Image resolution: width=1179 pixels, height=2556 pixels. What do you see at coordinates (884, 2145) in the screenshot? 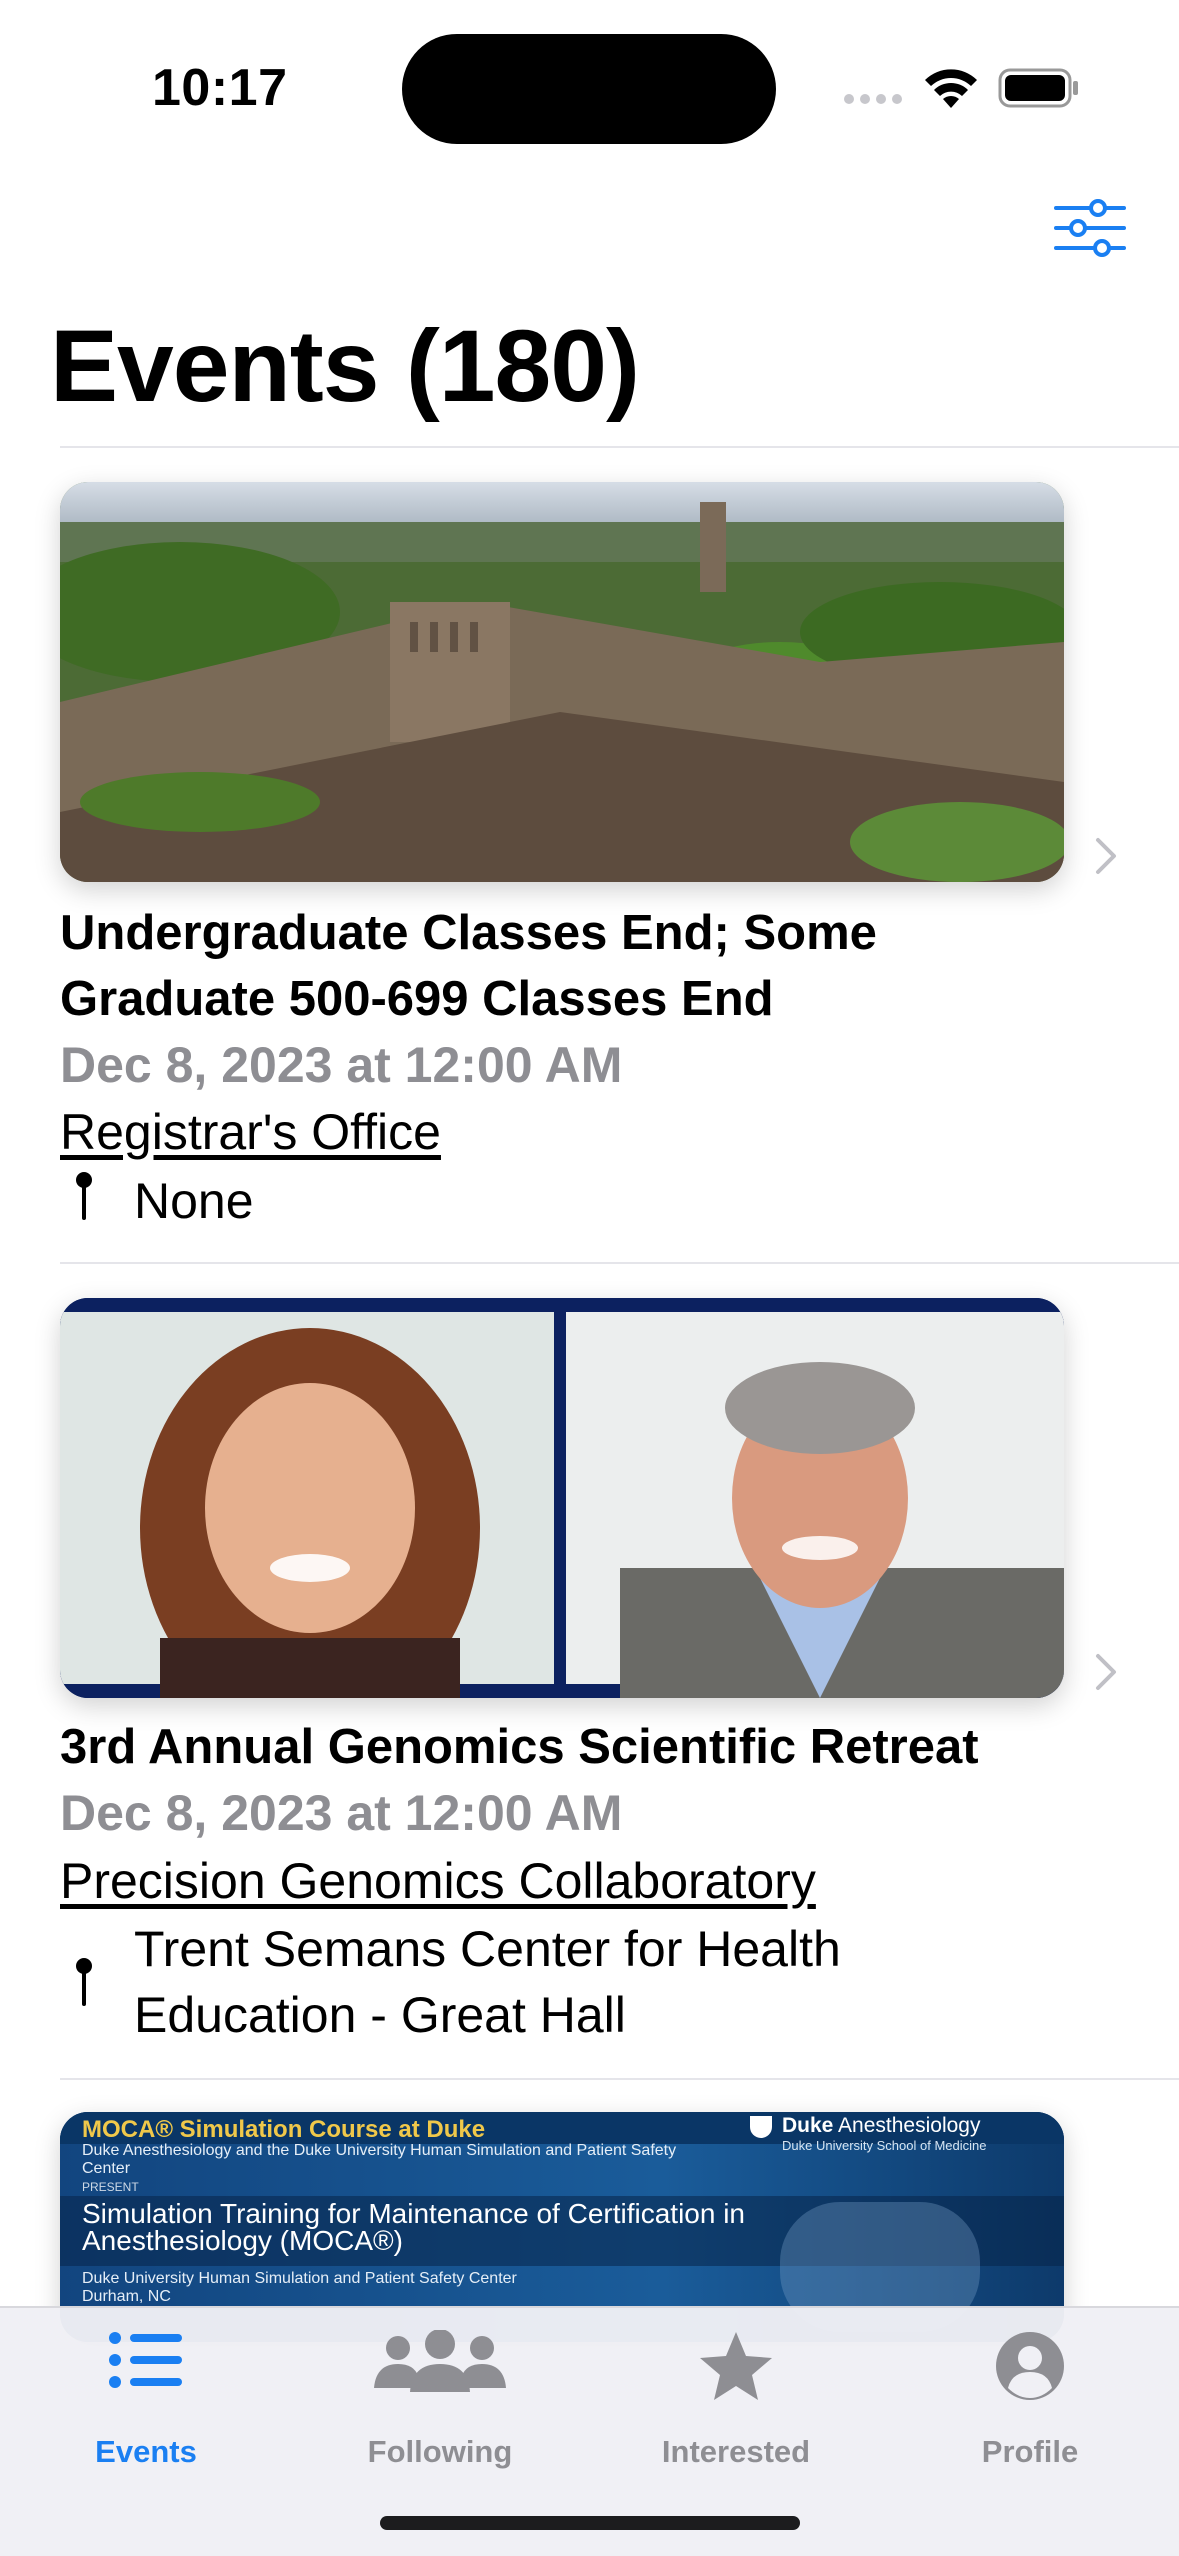
I see `banner-brand-sub: Duke University School of Medicine` at bounding box center [884, 2145].